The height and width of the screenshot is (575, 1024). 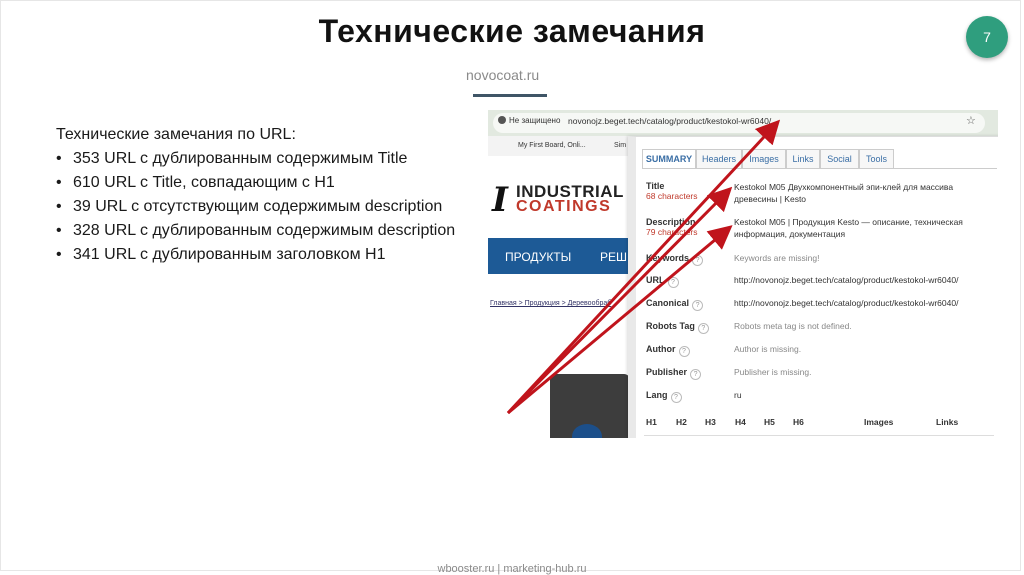 I want to click on heading-h6: H6, so click(x=798, y=422).